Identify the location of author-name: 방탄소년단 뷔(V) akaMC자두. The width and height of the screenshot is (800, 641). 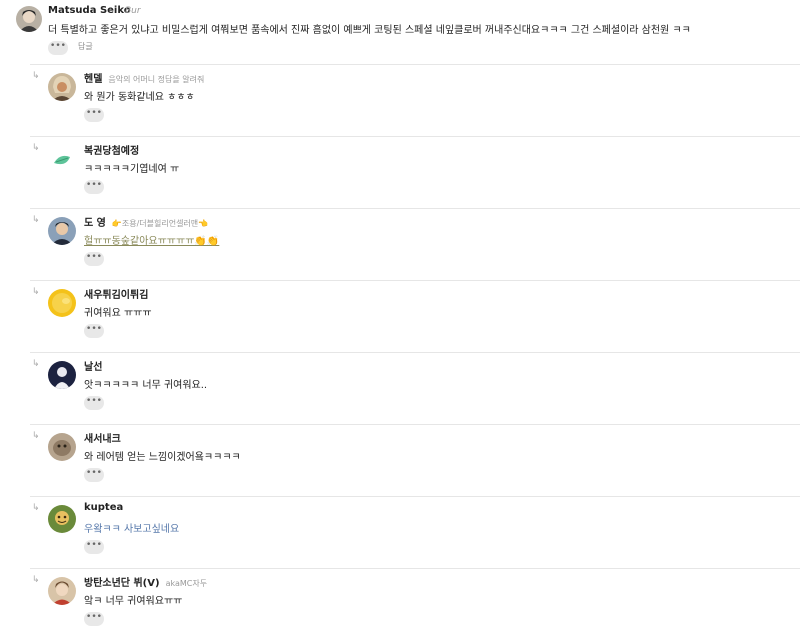
(145, 581).